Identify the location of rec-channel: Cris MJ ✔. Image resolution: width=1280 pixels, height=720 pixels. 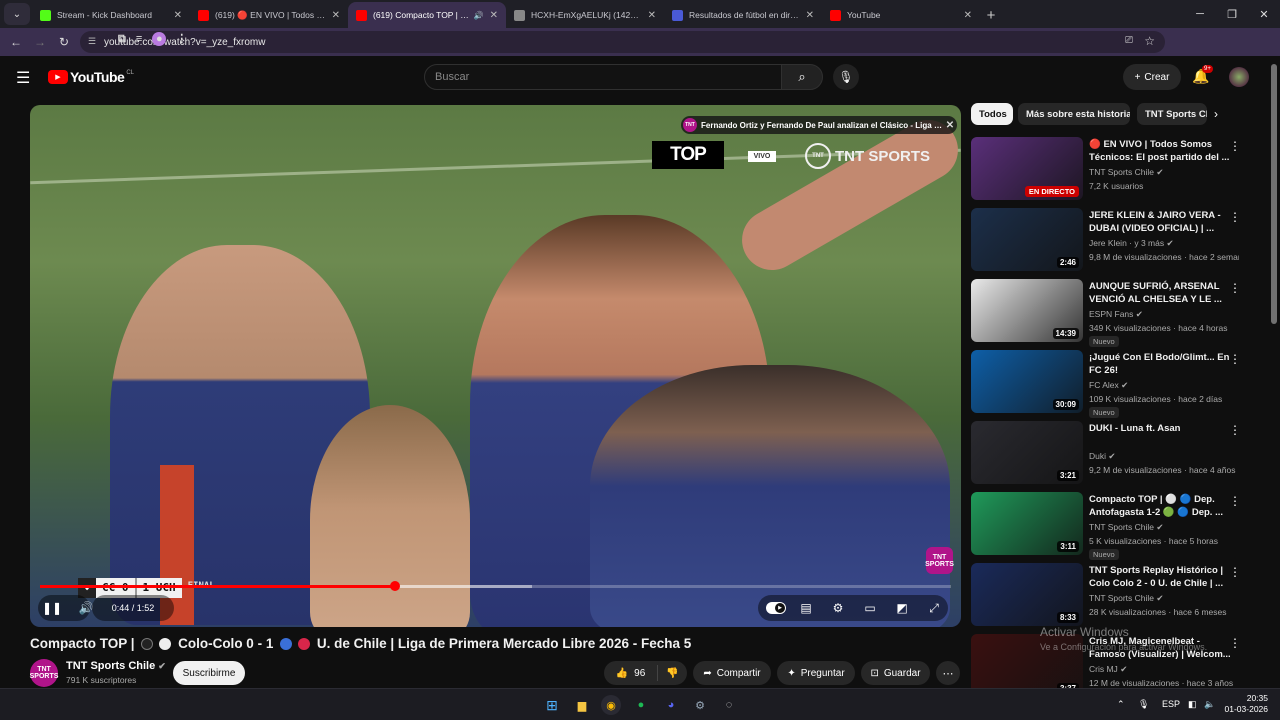
(1108, 669).